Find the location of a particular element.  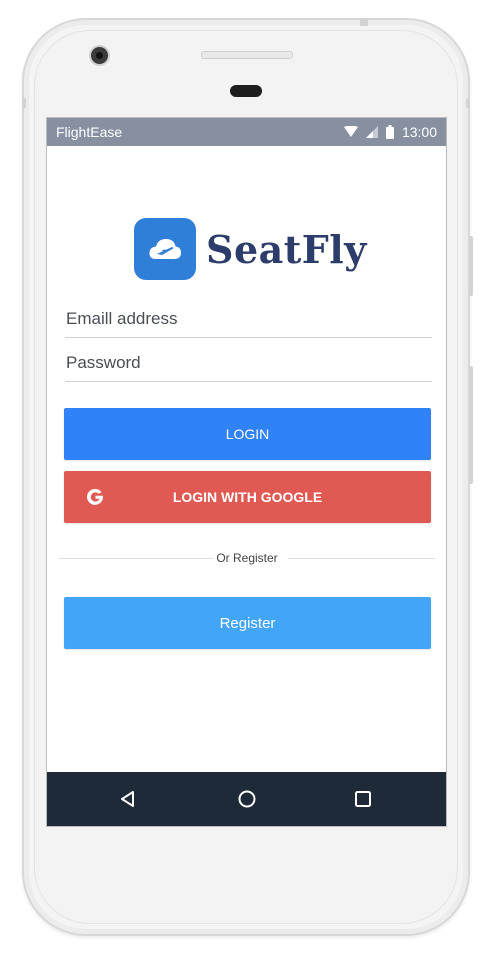

phone-power-button is located at coordinates (471, 425).